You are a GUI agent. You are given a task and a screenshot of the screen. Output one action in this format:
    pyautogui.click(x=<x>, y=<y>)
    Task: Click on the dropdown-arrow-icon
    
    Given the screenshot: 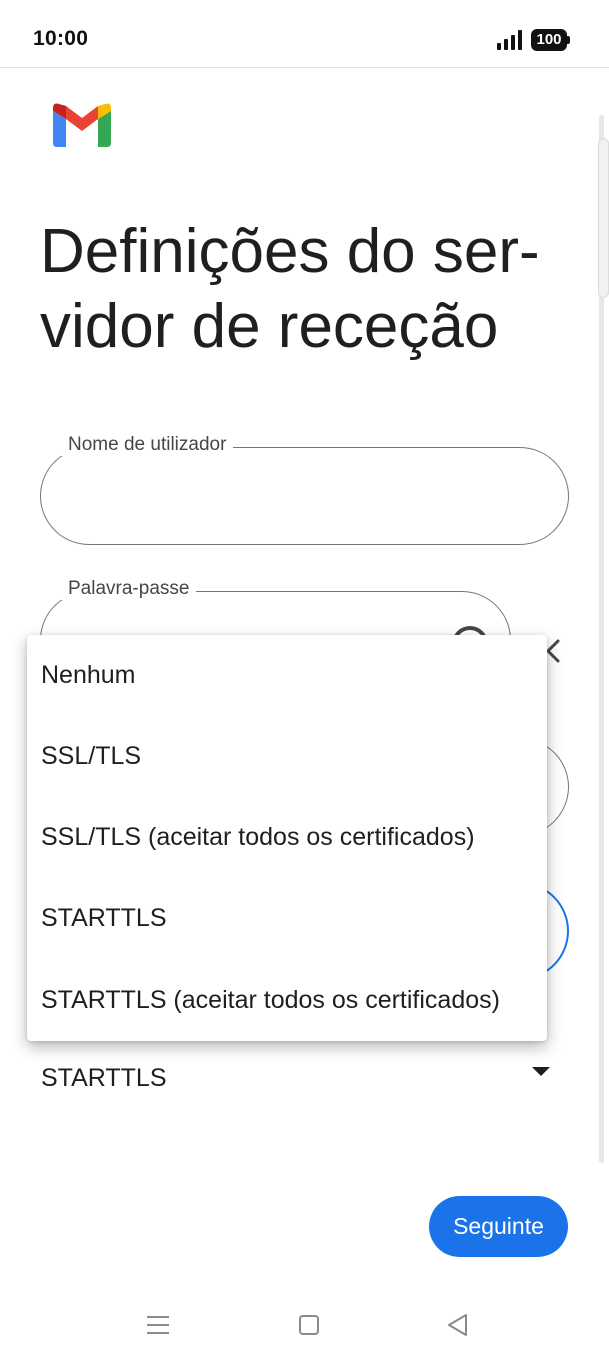 What is the action you would take?
    pyautogui.click(x=541, y=1071)
    